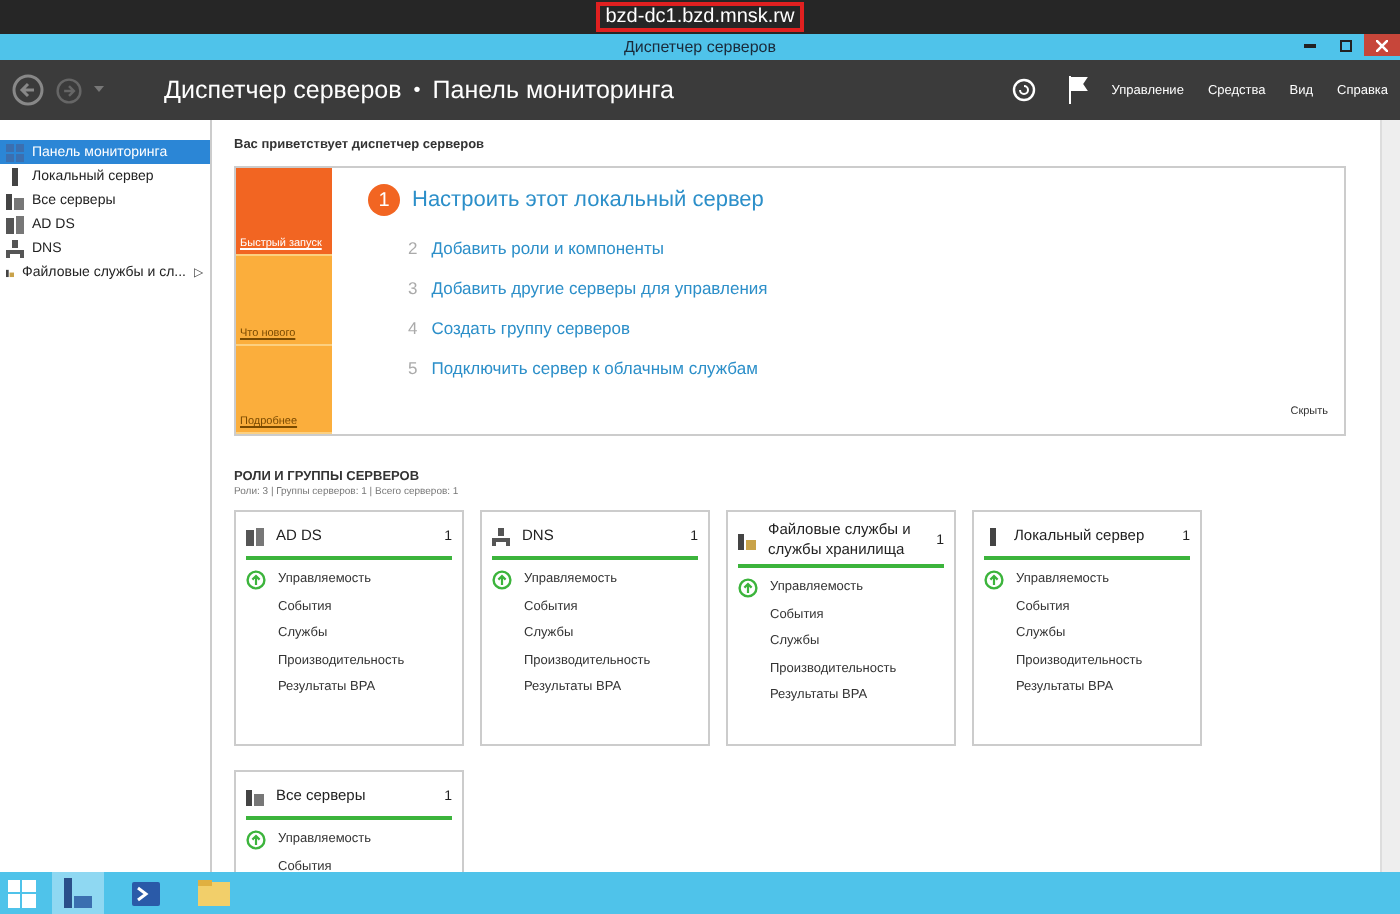 The height and width of the screenshot is (914, 1400). I want to click on close-icon, so click(1382, 45).